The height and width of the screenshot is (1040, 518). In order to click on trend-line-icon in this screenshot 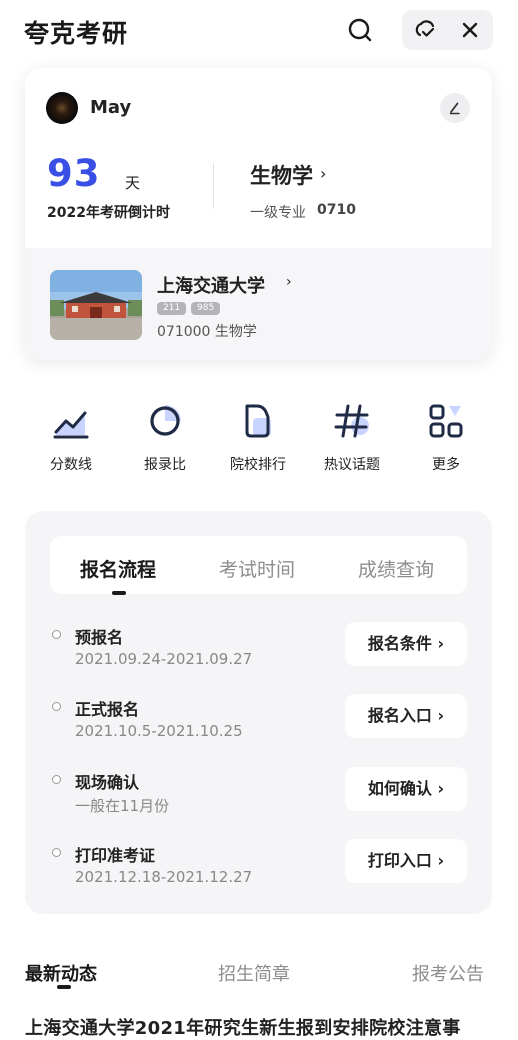, I will do `click(71, 425)`.